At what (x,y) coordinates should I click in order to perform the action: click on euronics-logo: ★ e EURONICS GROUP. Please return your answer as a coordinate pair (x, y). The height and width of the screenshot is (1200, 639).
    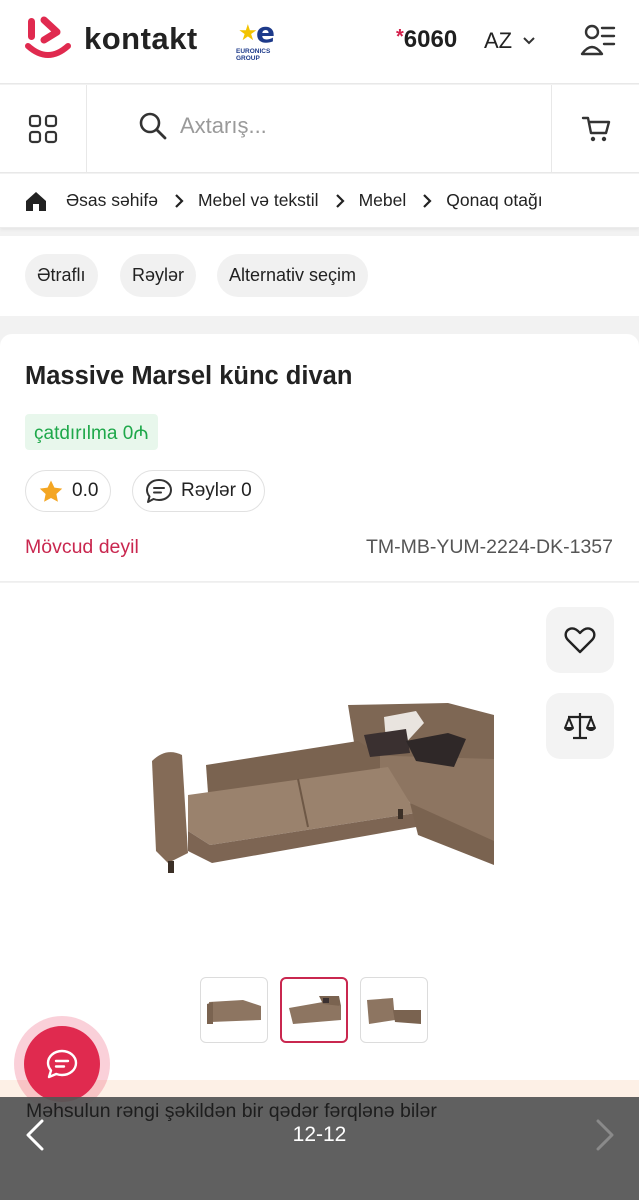
    Looking at the image, I should click on (261, 40).